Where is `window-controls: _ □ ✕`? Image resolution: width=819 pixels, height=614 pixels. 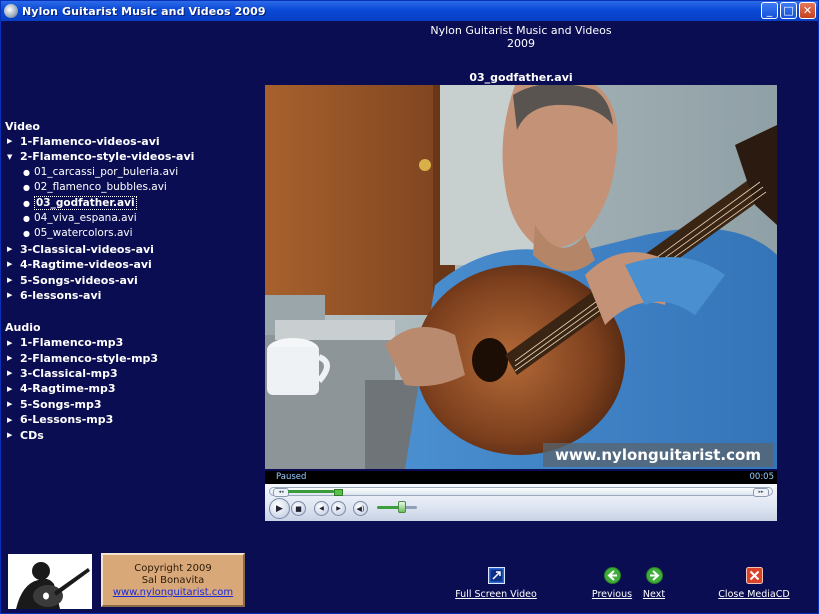
window-controls: _ □ ✕ is located at coordinates (788, 10).